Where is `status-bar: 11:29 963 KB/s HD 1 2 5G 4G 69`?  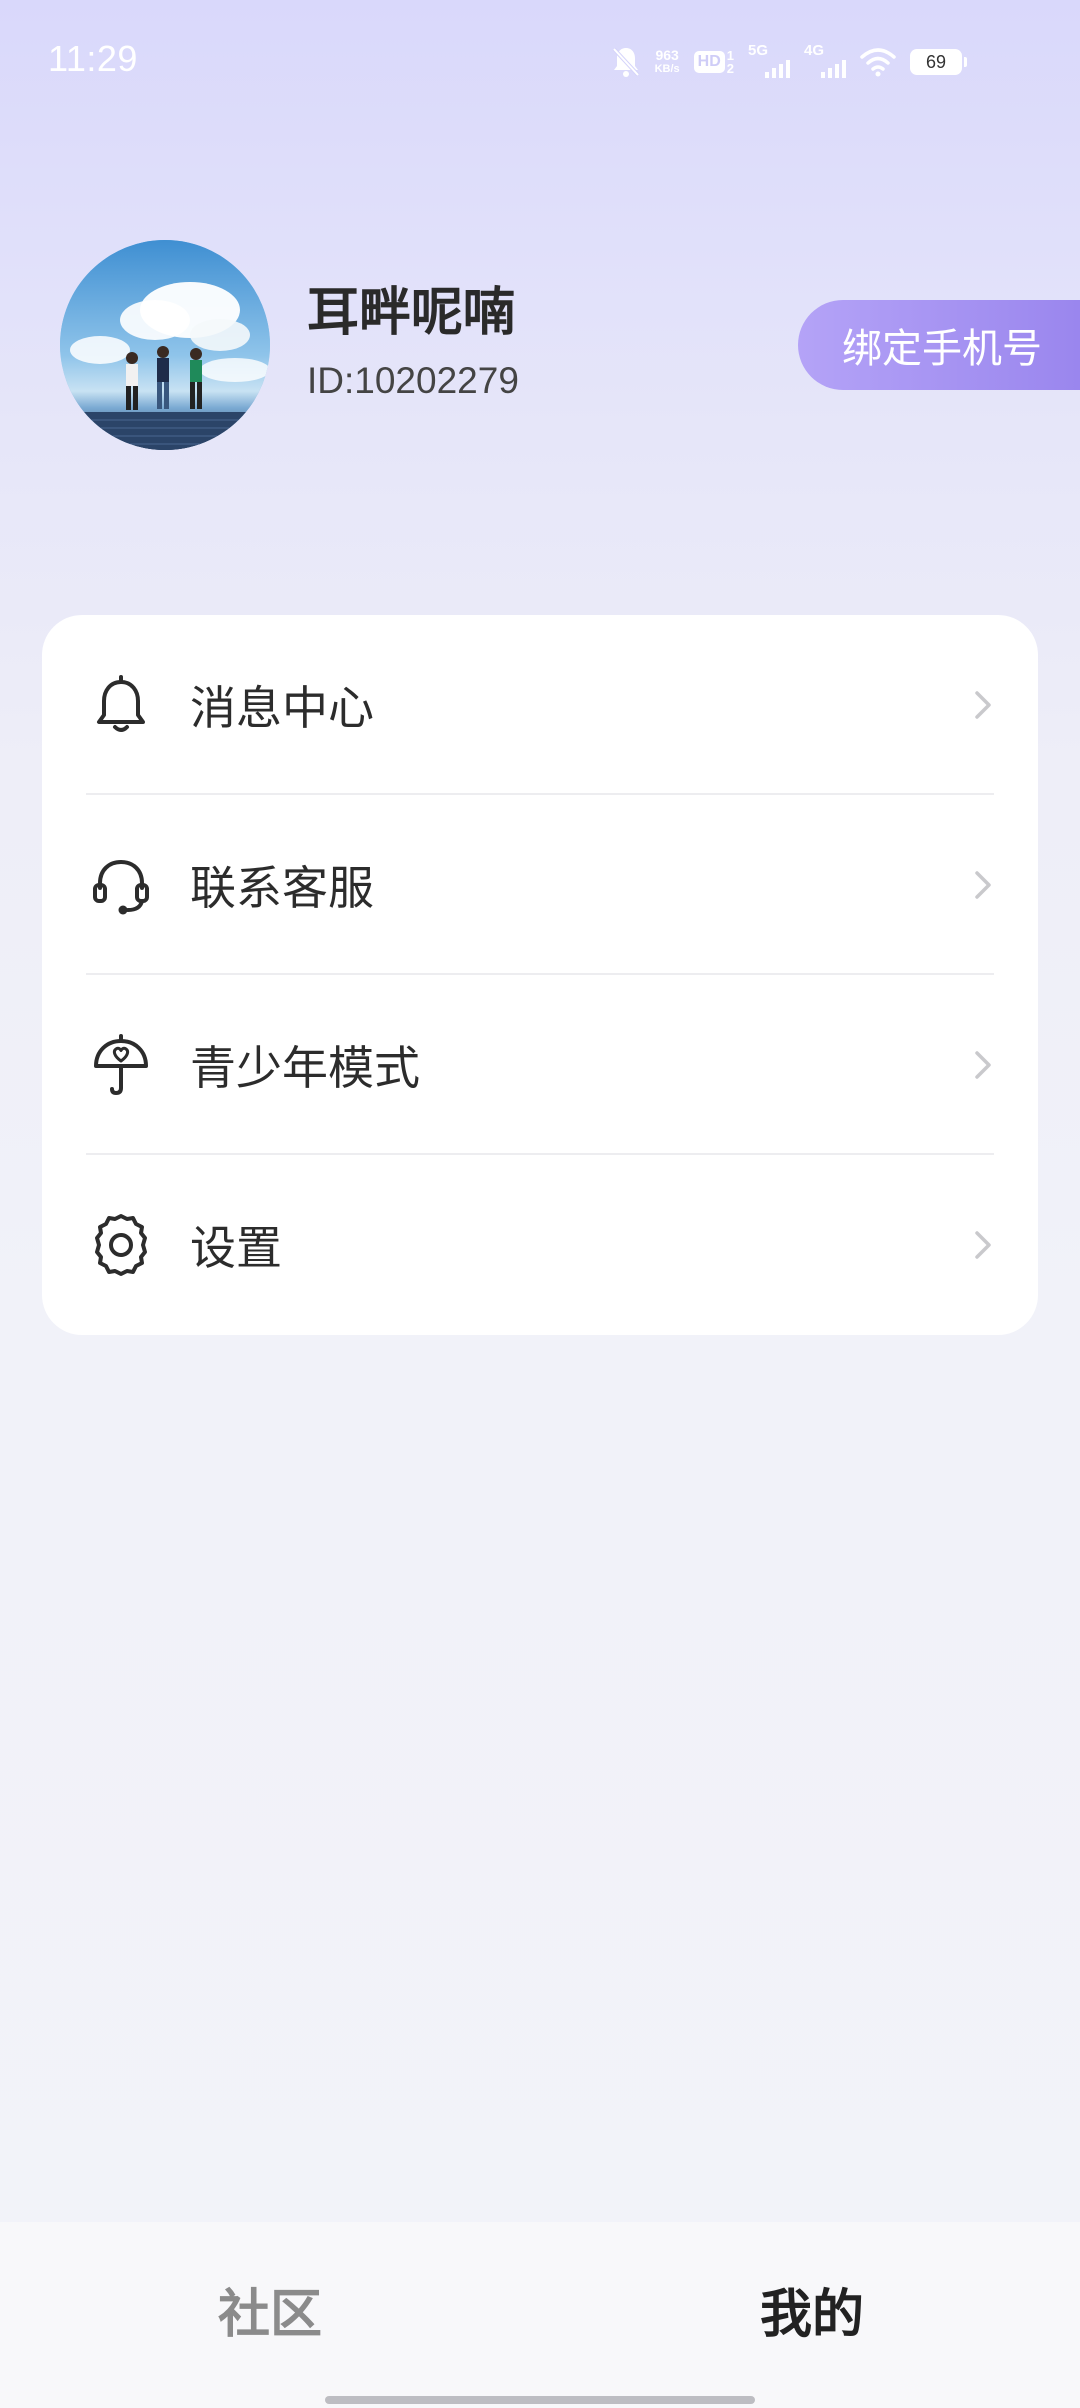 status-bar: 11:29 963 KB/s HD 1 2 5G 4G 69 is located at coordinates (540, 60).